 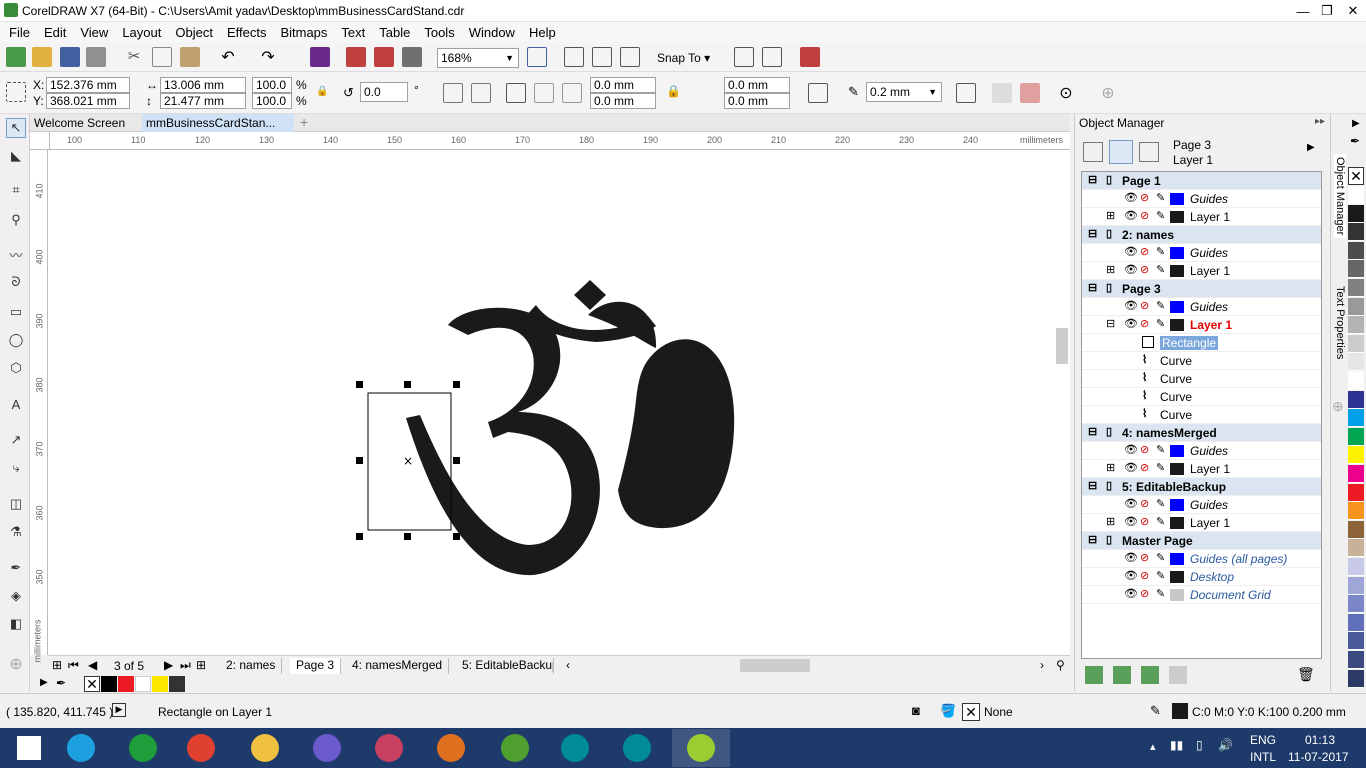 I want to click on smart-fill-tool-icon: ◧, so click(x=16, y=624).